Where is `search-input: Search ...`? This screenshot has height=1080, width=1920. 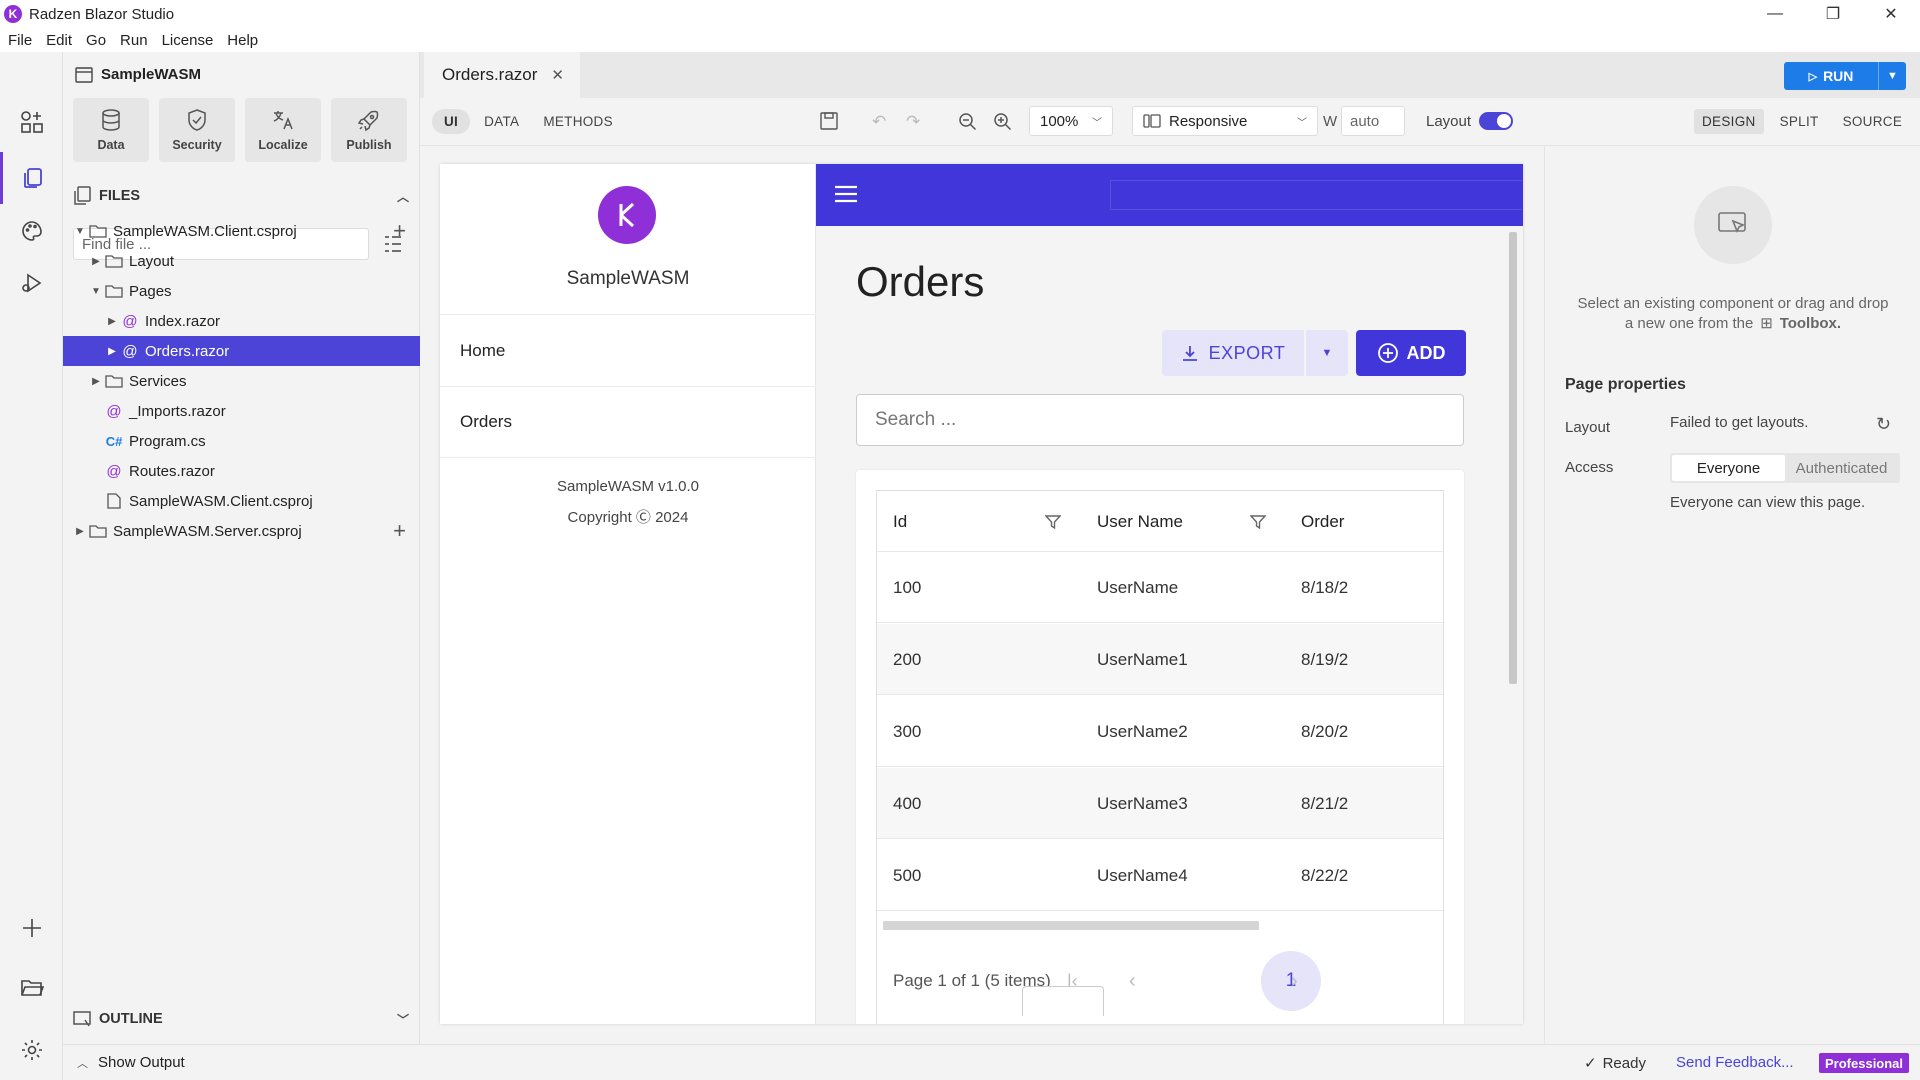
search-input: Search ... is located at coordinates (1160, 420).